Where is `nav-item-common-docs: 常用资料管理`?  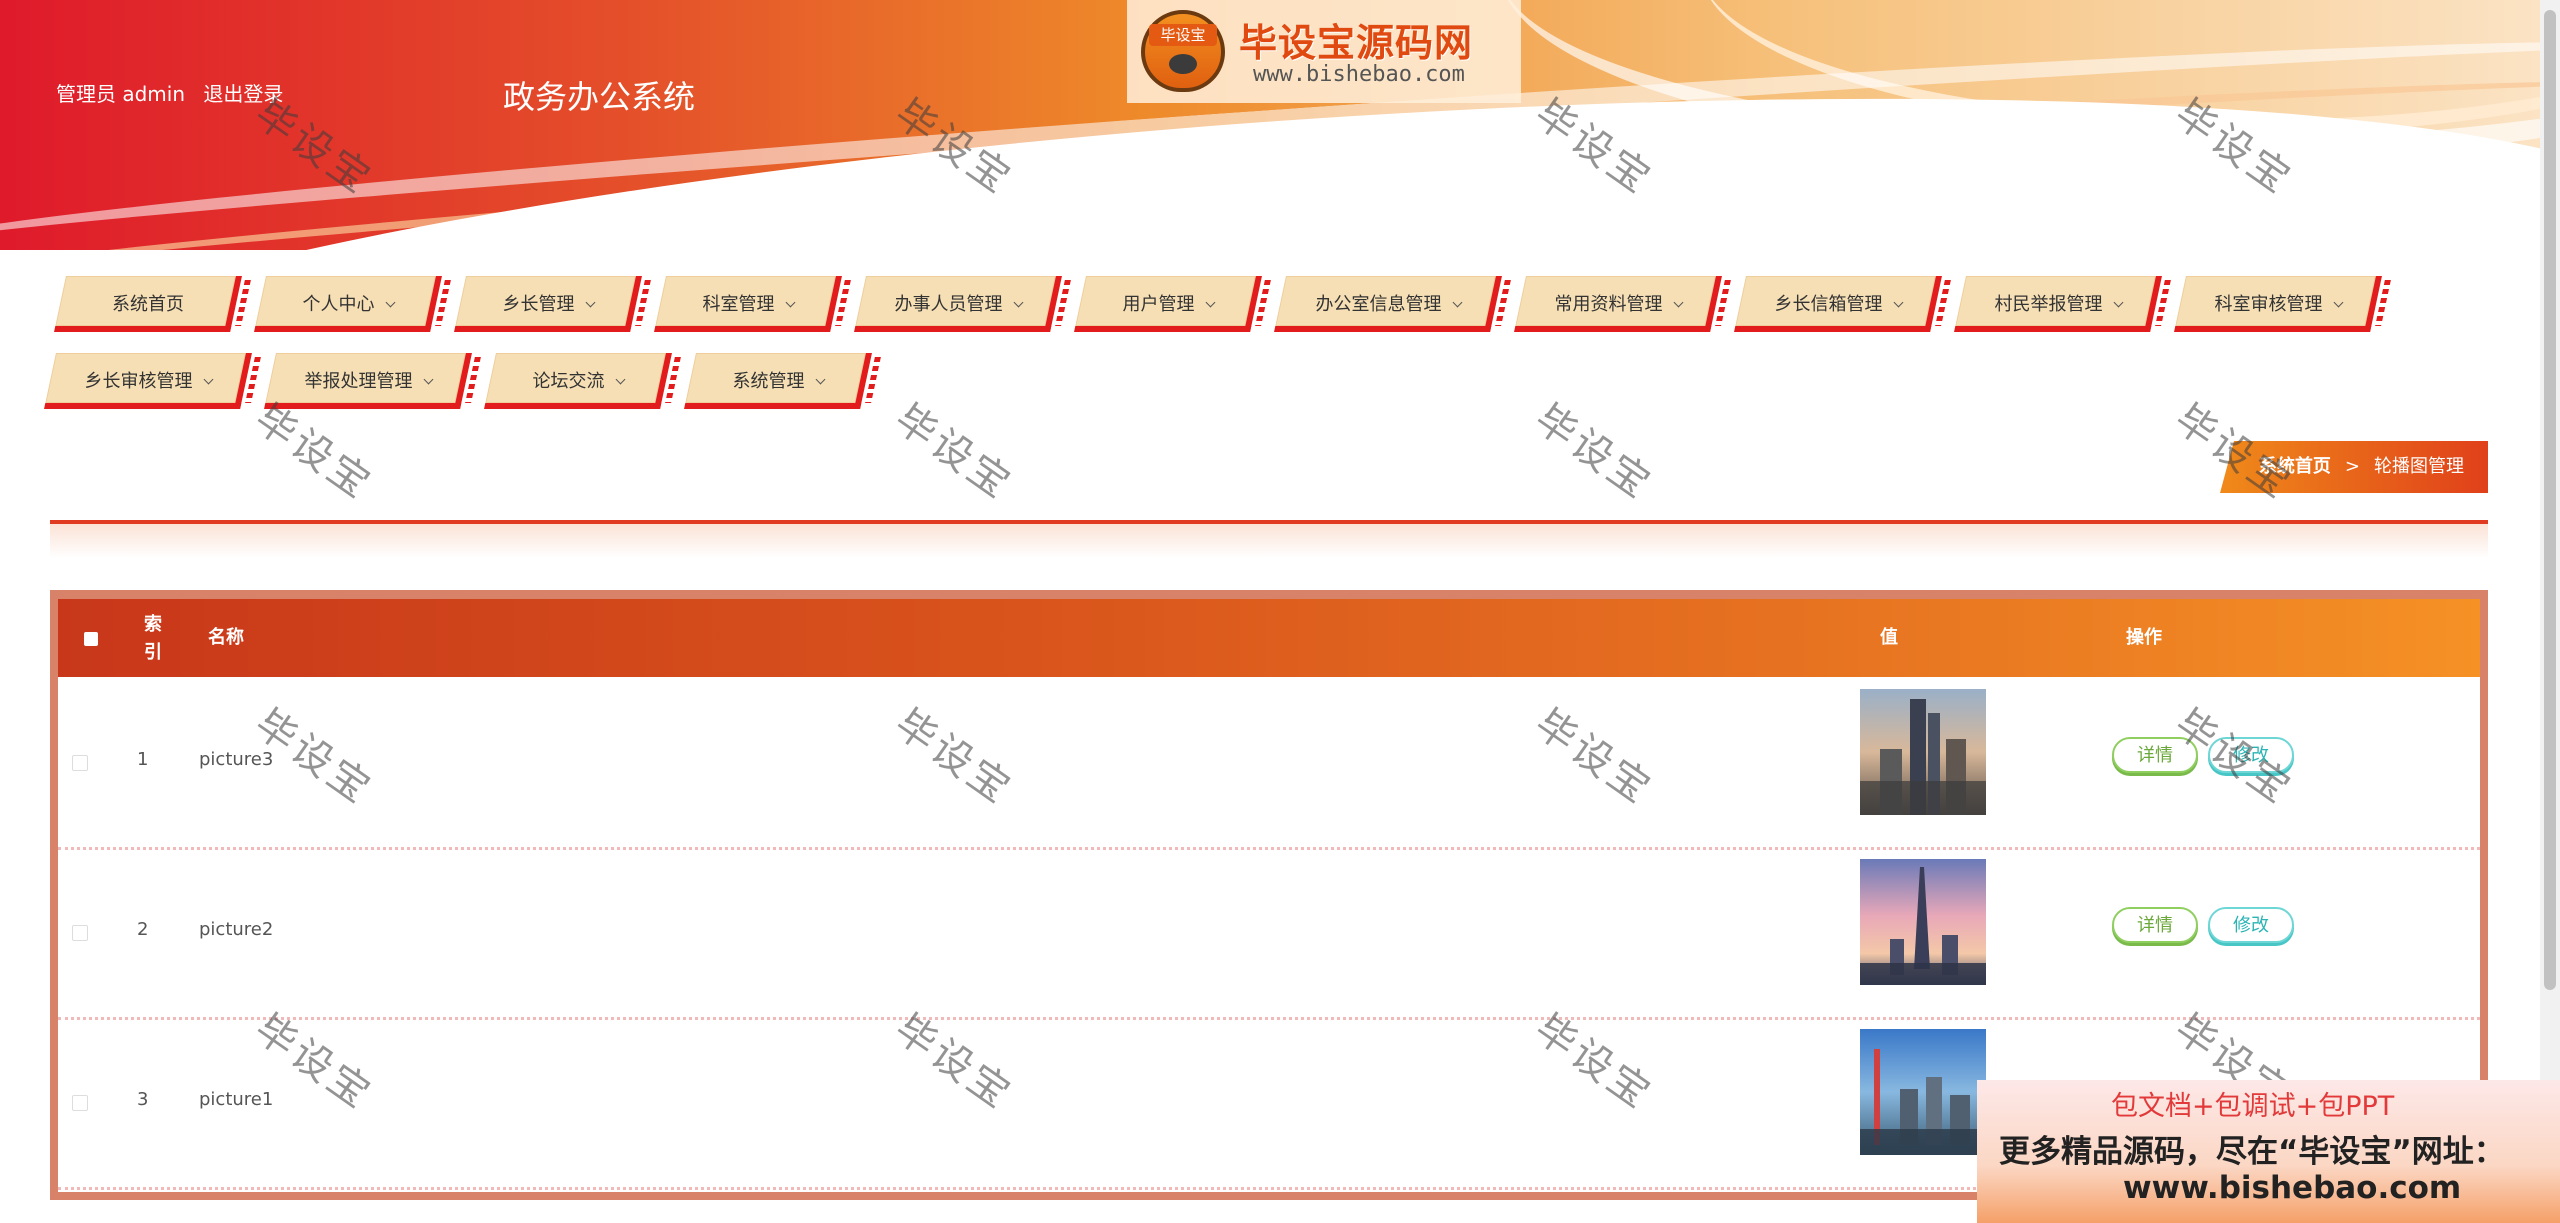
nav-item-common-docs: 常用资料管理 is located at coordinates (1622, 305).